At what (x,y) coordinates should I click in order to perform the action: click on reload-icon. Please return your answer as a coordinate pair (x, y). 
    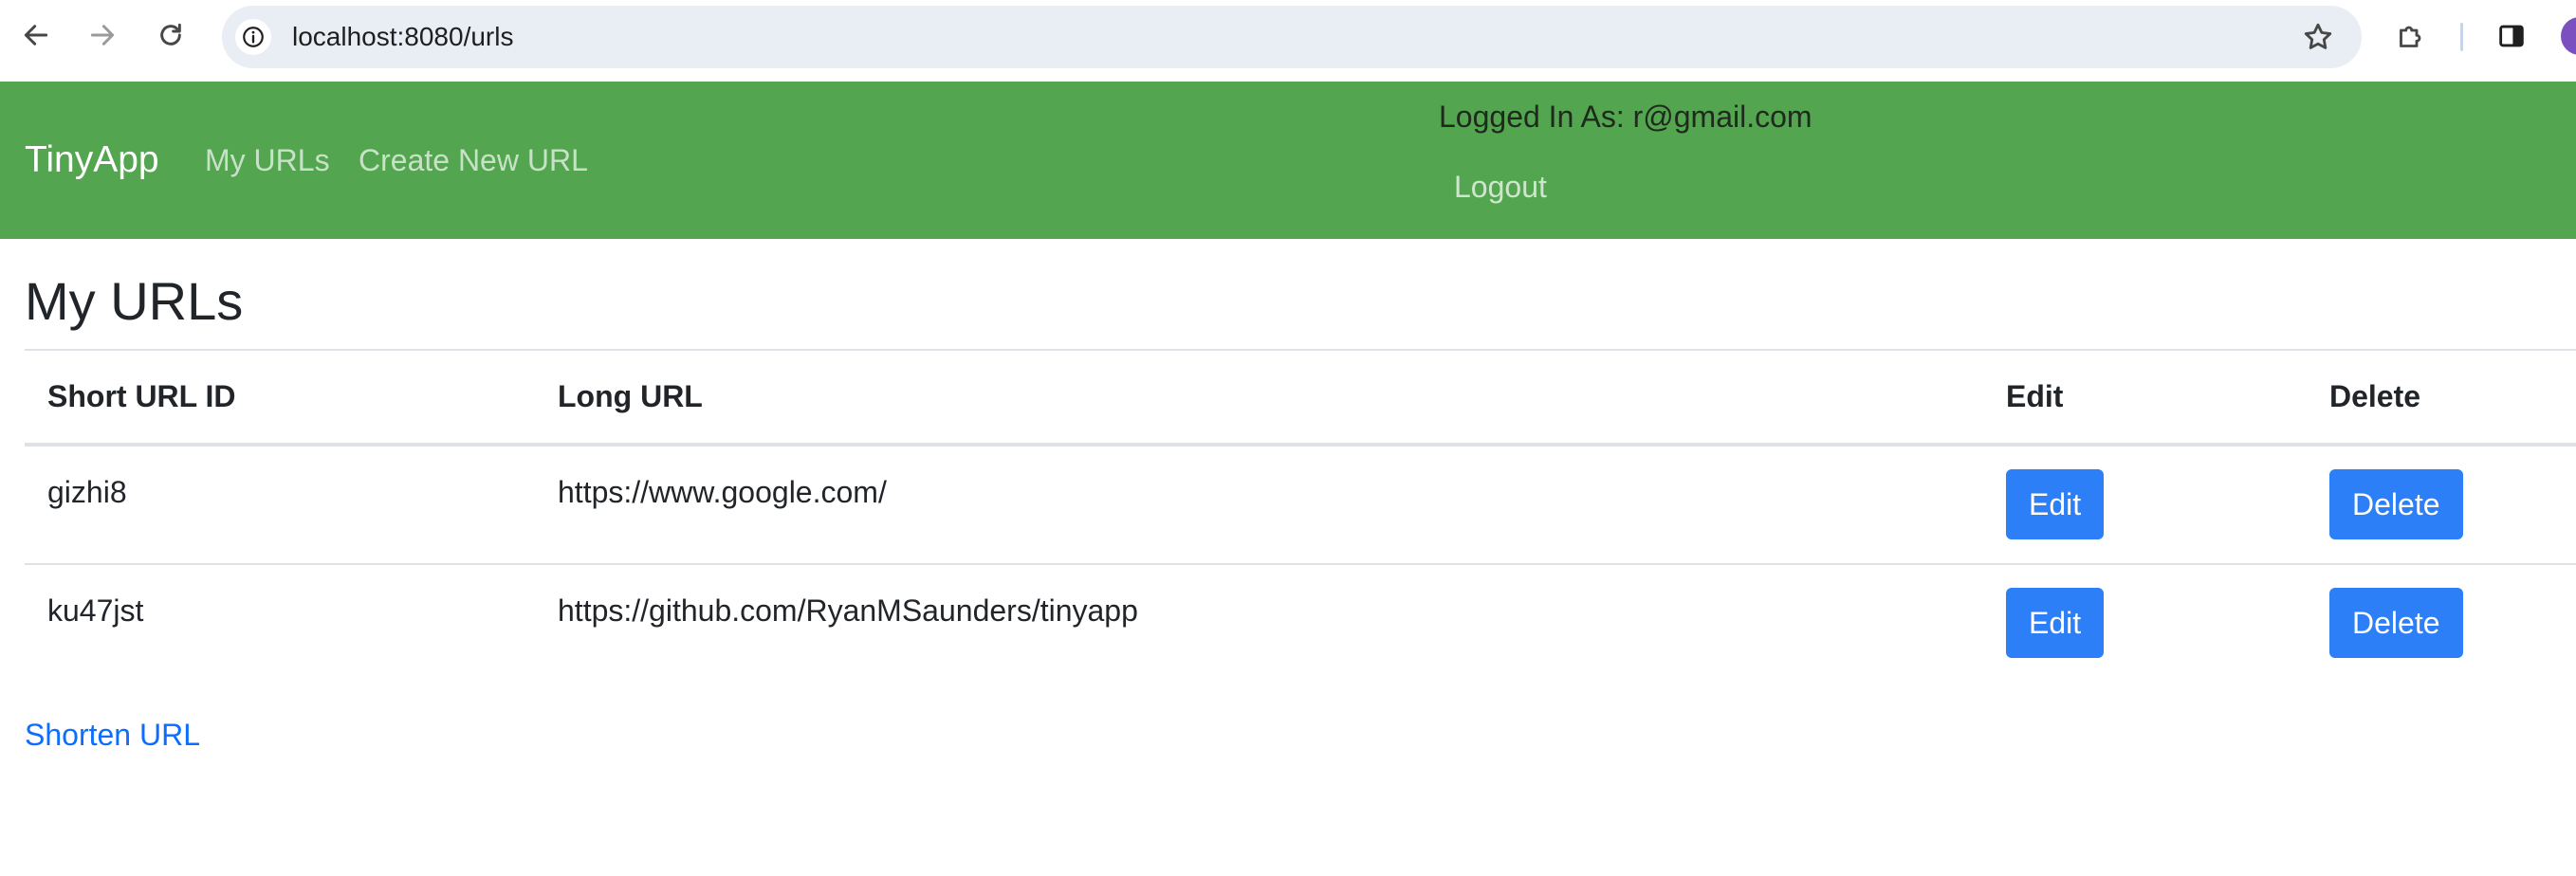
    Looking at the image, I should click on (170, 34).